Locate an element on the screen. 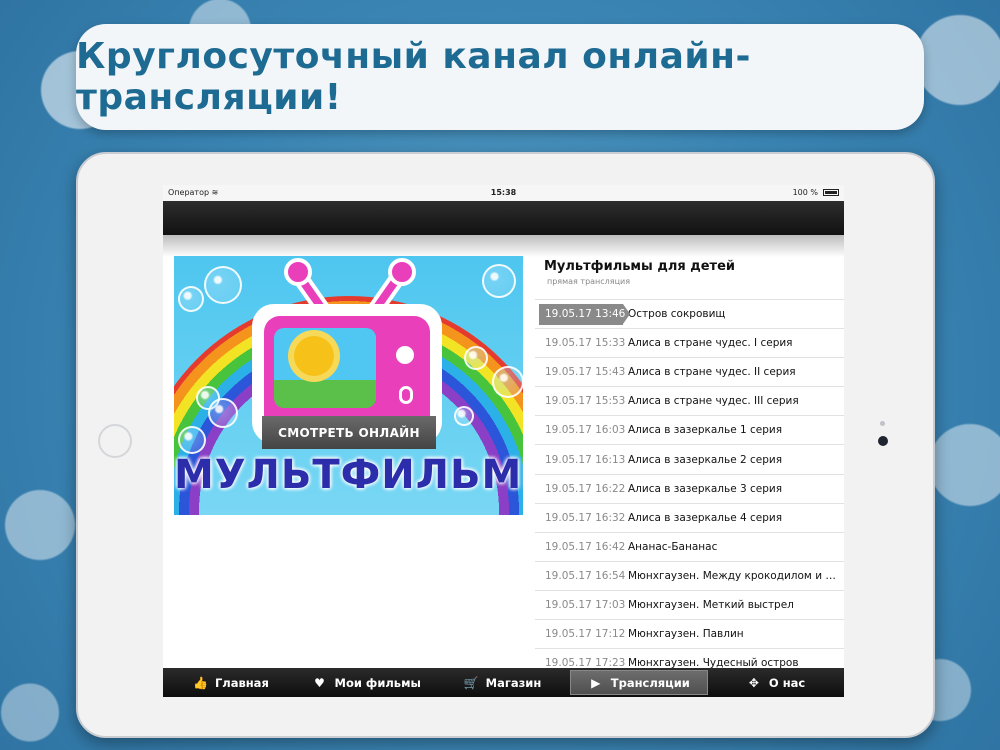  status-time: 15:38 is located at coordinates (503, 192).